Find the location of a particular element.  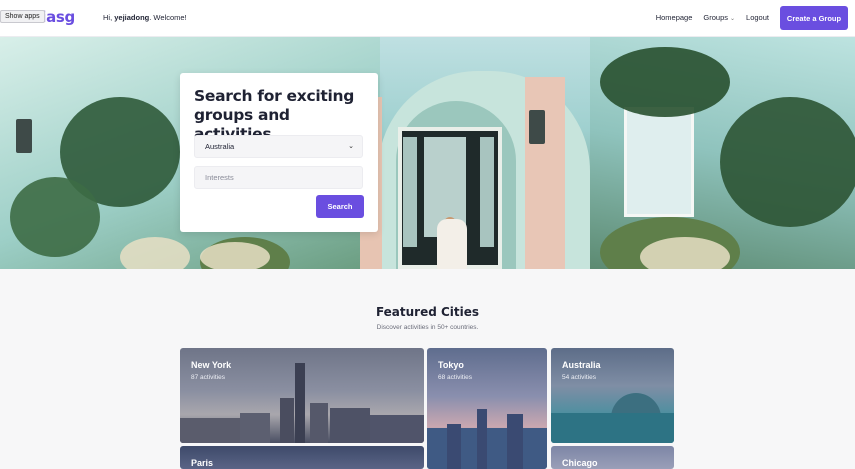

greeting-prefix: Hi, is located at coordinates (109, 17).